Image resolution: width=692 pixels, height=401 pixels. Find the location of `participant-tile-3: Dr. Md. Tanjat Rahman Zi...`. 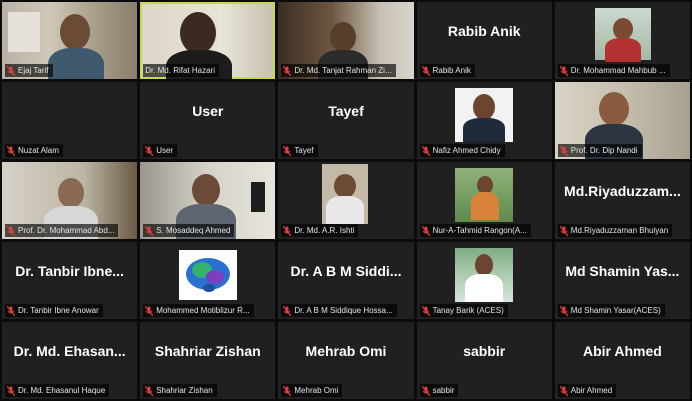

participant-tile-3: Dr. Md. Tanjat Rahman Zi... is located at coordinates (346, 40).